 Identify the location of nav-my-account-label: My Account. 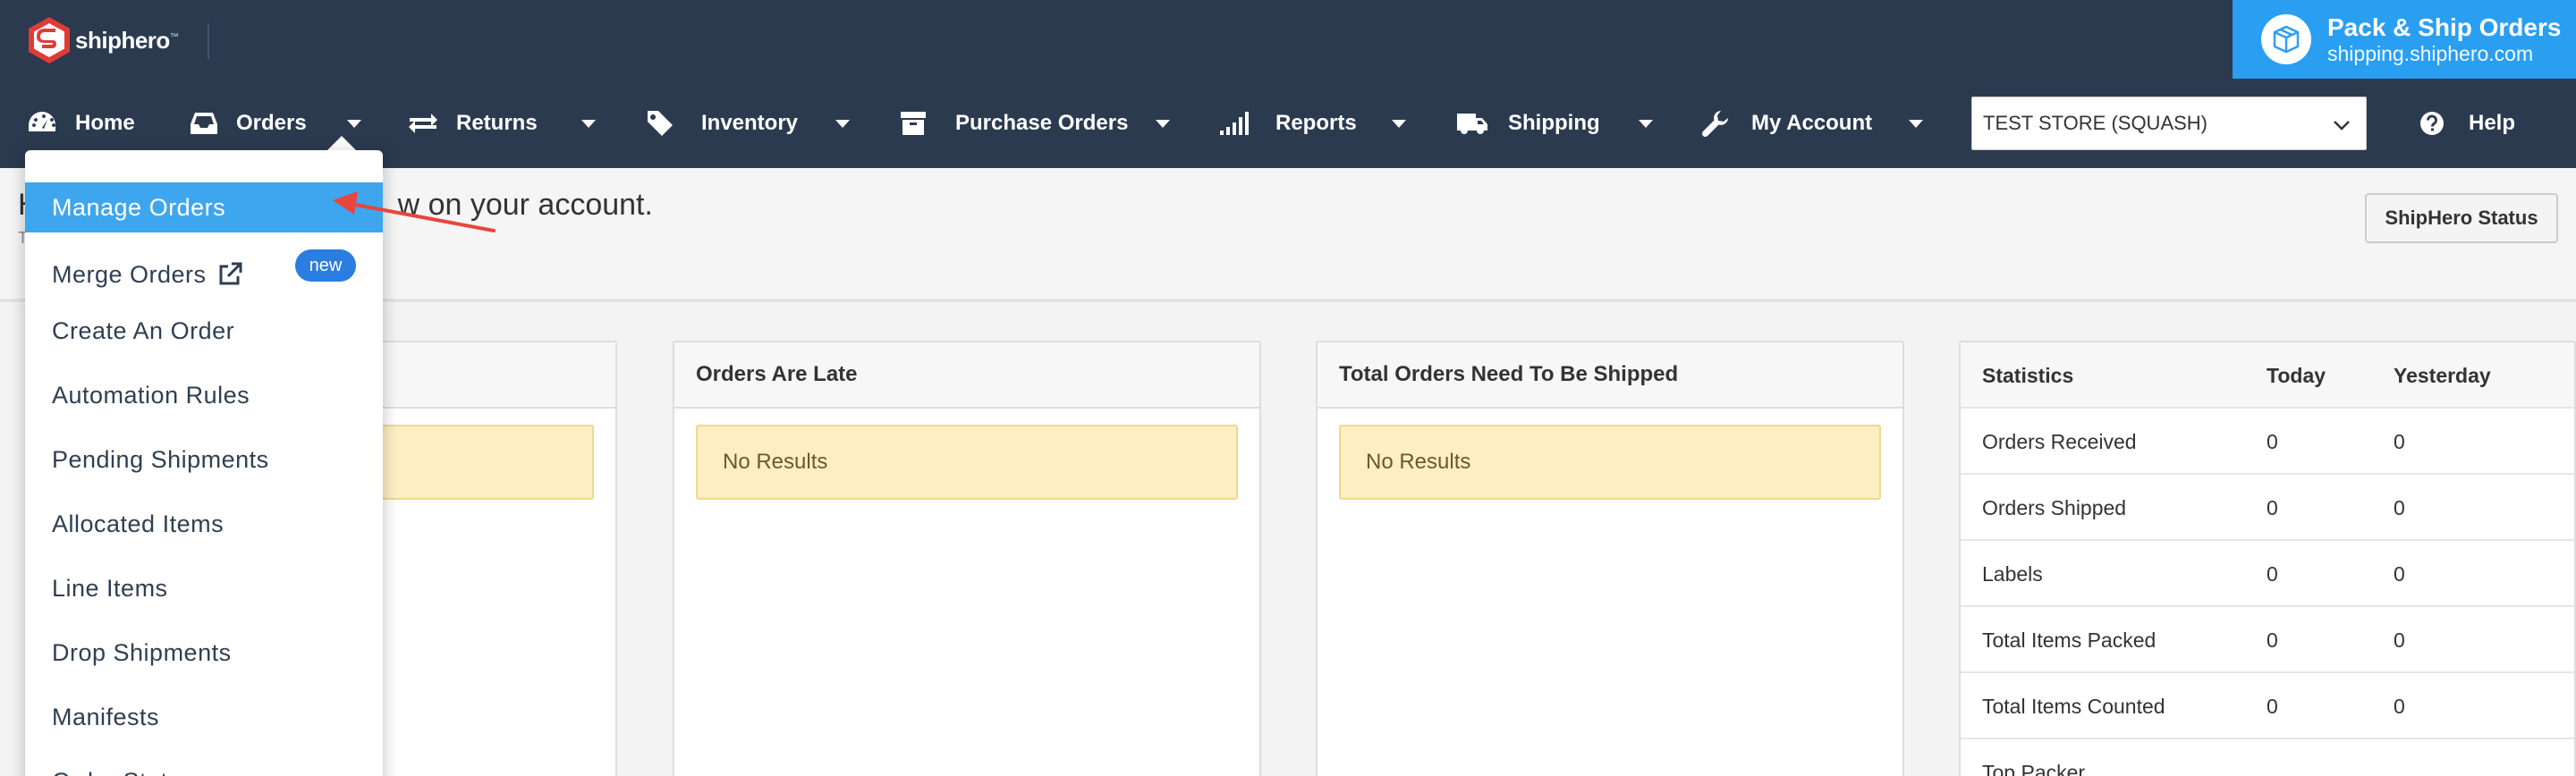
(1812, 123).